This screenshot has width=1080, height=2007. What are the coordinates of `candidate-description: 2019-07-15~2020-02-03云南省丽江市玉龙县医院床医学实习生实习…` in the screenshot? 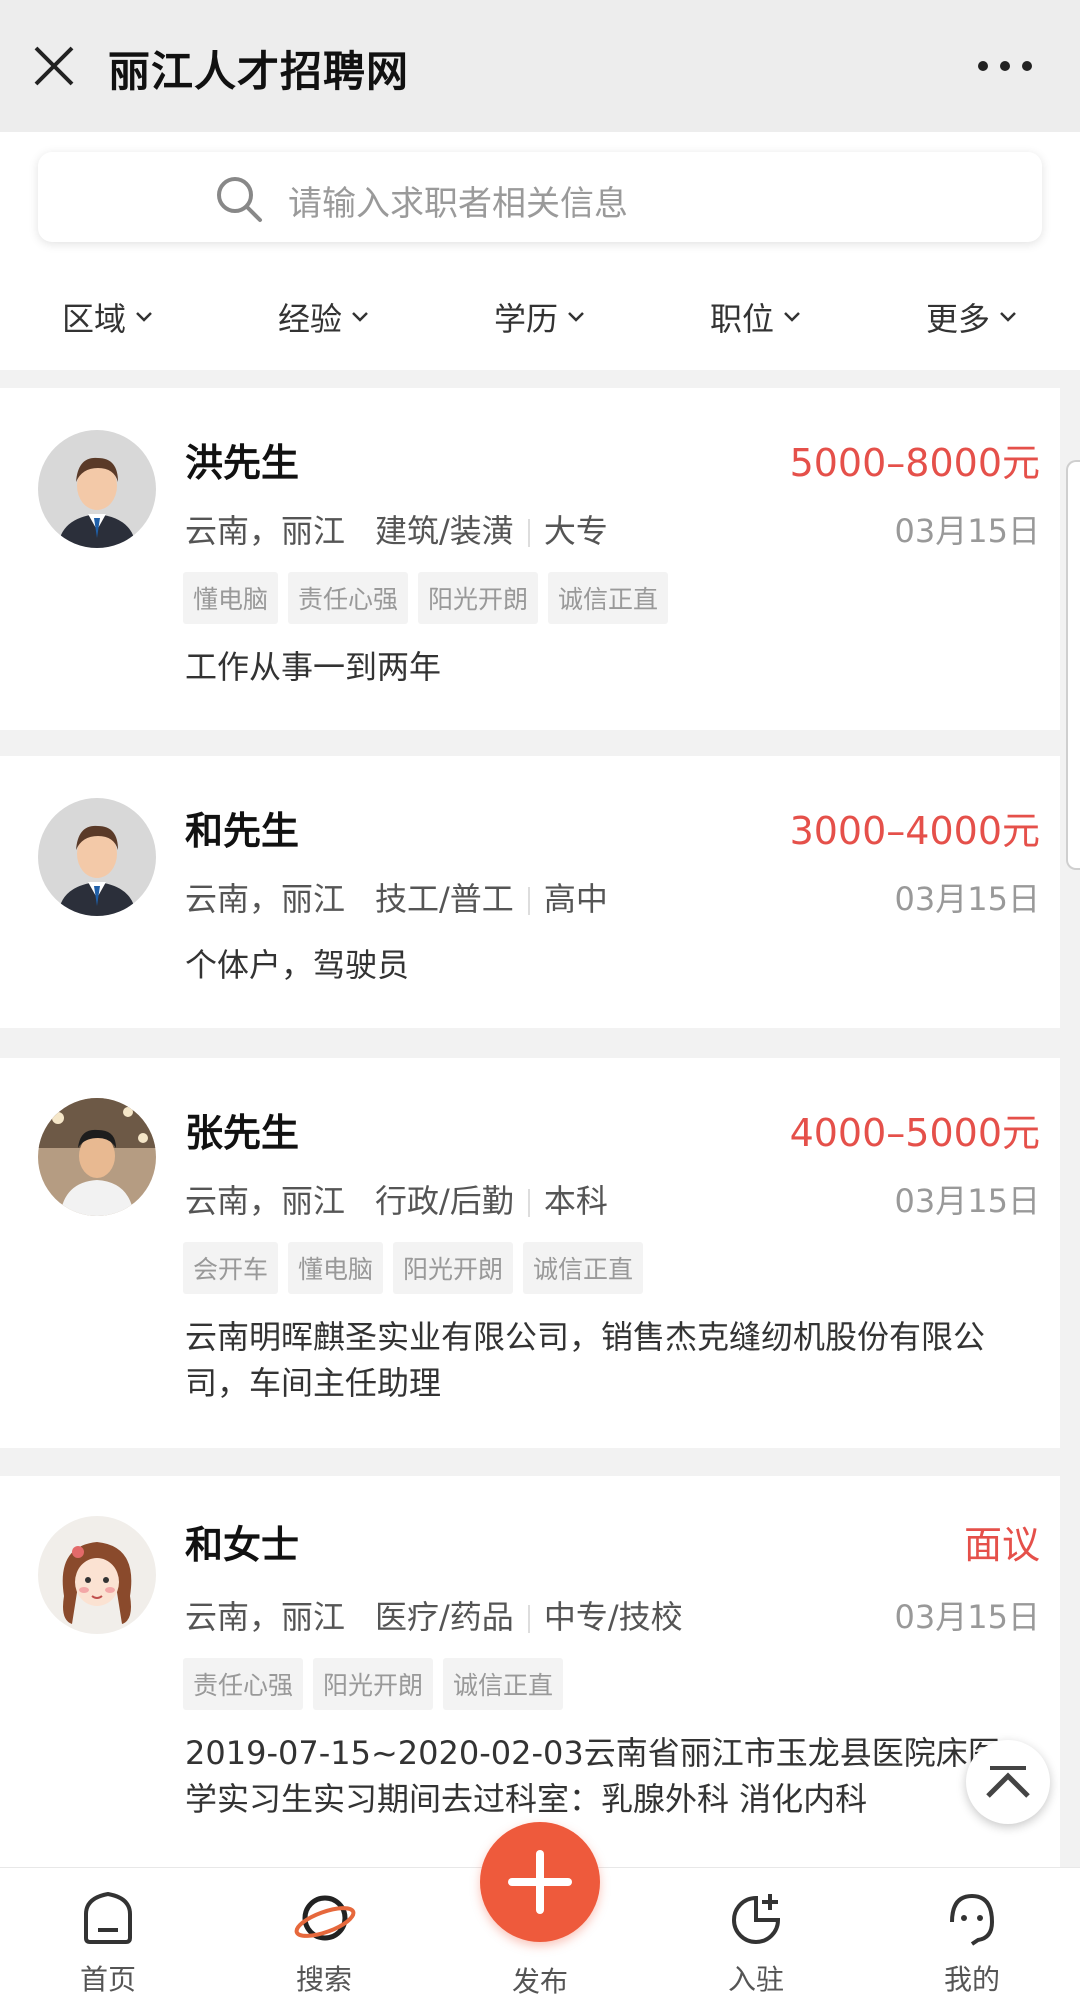 It's located at (592, 1776).